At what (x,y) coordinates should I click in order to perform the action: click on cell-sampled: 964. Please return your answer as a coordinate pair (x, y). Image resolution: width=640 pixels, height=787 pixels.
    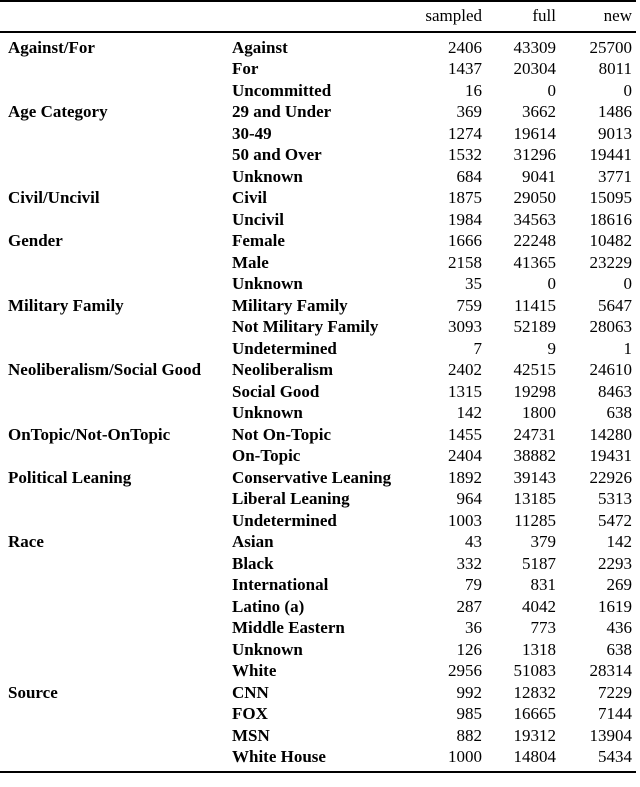
    Looking at the image, I should click on (469, 498).